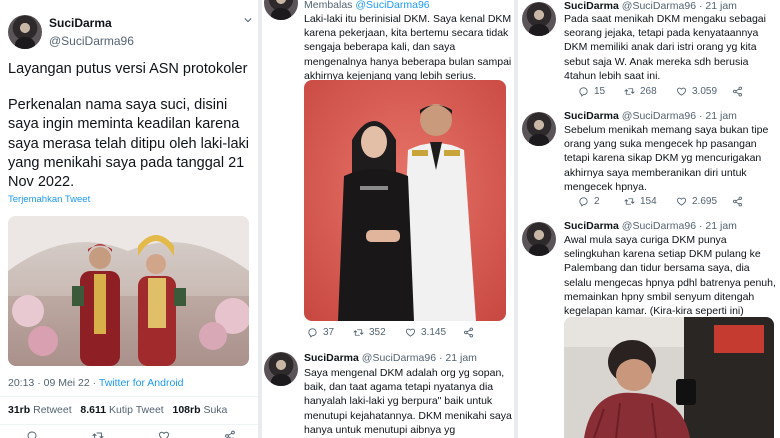  I want to click on reply-button: 37, so click(330, 332).